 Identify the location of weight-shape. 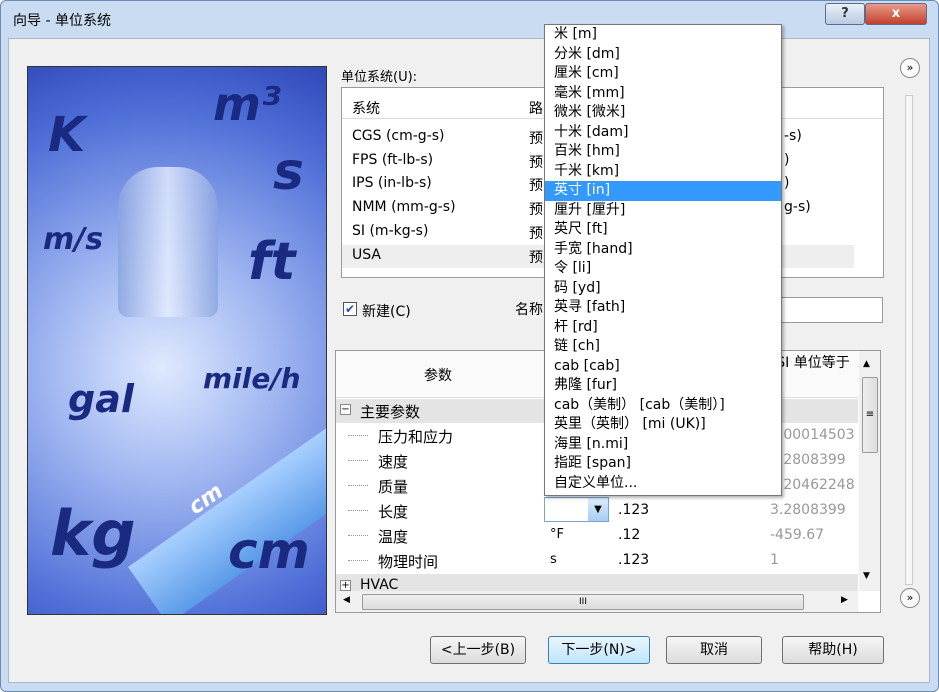
(168, 242).